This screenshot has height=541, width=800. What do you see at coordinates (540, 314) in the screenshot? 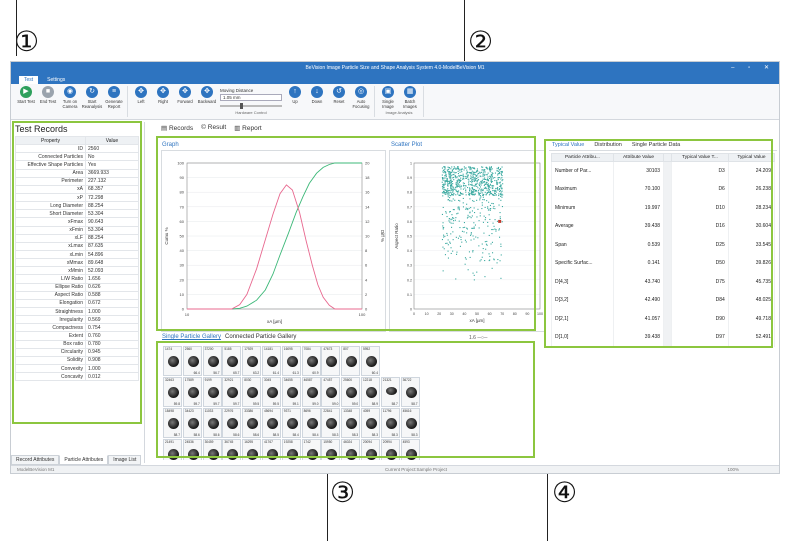
I see `x-tick-label: 100` at bounding box center [540, 314].